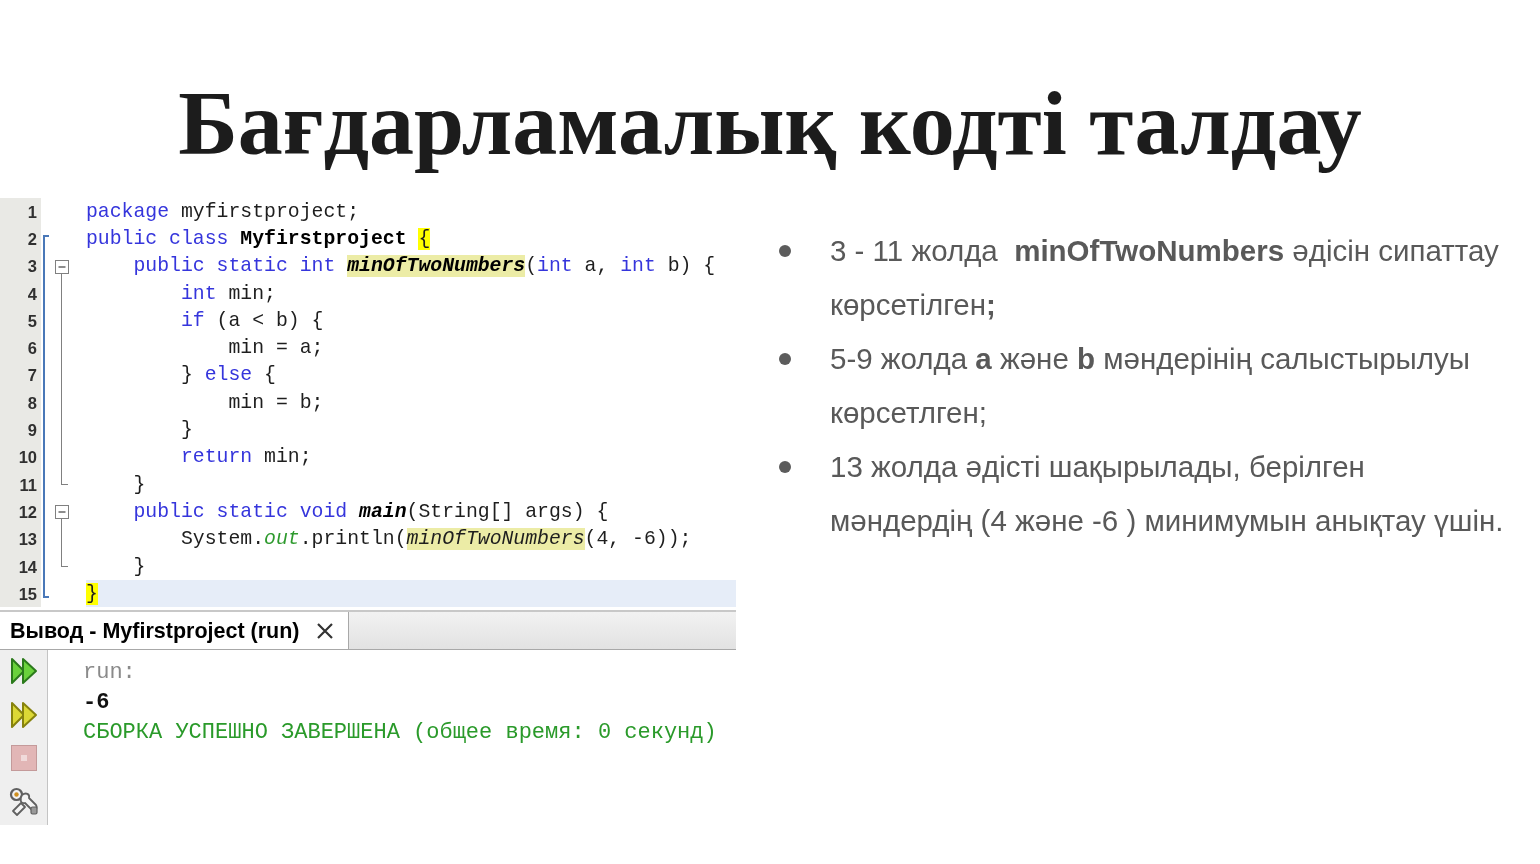  What do you see at coordinates (424, 266) in the screenshot?
I see `code-line: public static int minOfTwoNumbers(int a, int b) {` at bounding box center [424, 266].